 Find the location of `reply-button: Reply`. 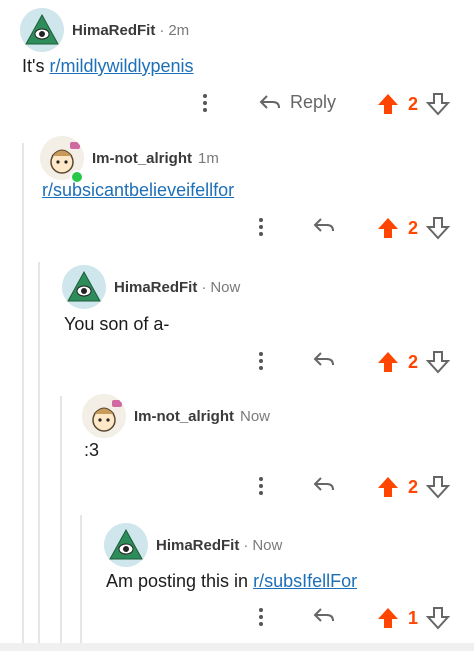

reply-button: Reply is located at coordinates (297, 102).